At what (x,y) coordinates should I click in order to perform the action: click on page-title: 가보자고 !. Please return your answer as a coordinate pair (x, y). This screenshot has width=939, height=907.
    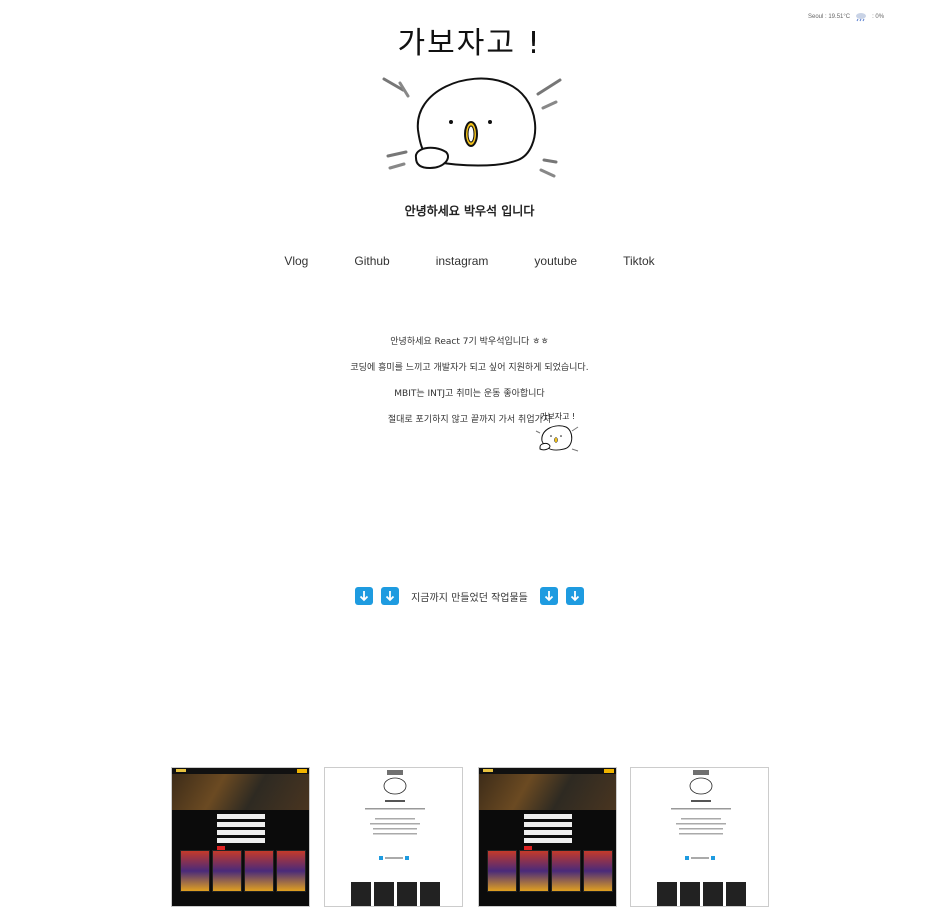
    Looking at the image, I should click on (469, 43).